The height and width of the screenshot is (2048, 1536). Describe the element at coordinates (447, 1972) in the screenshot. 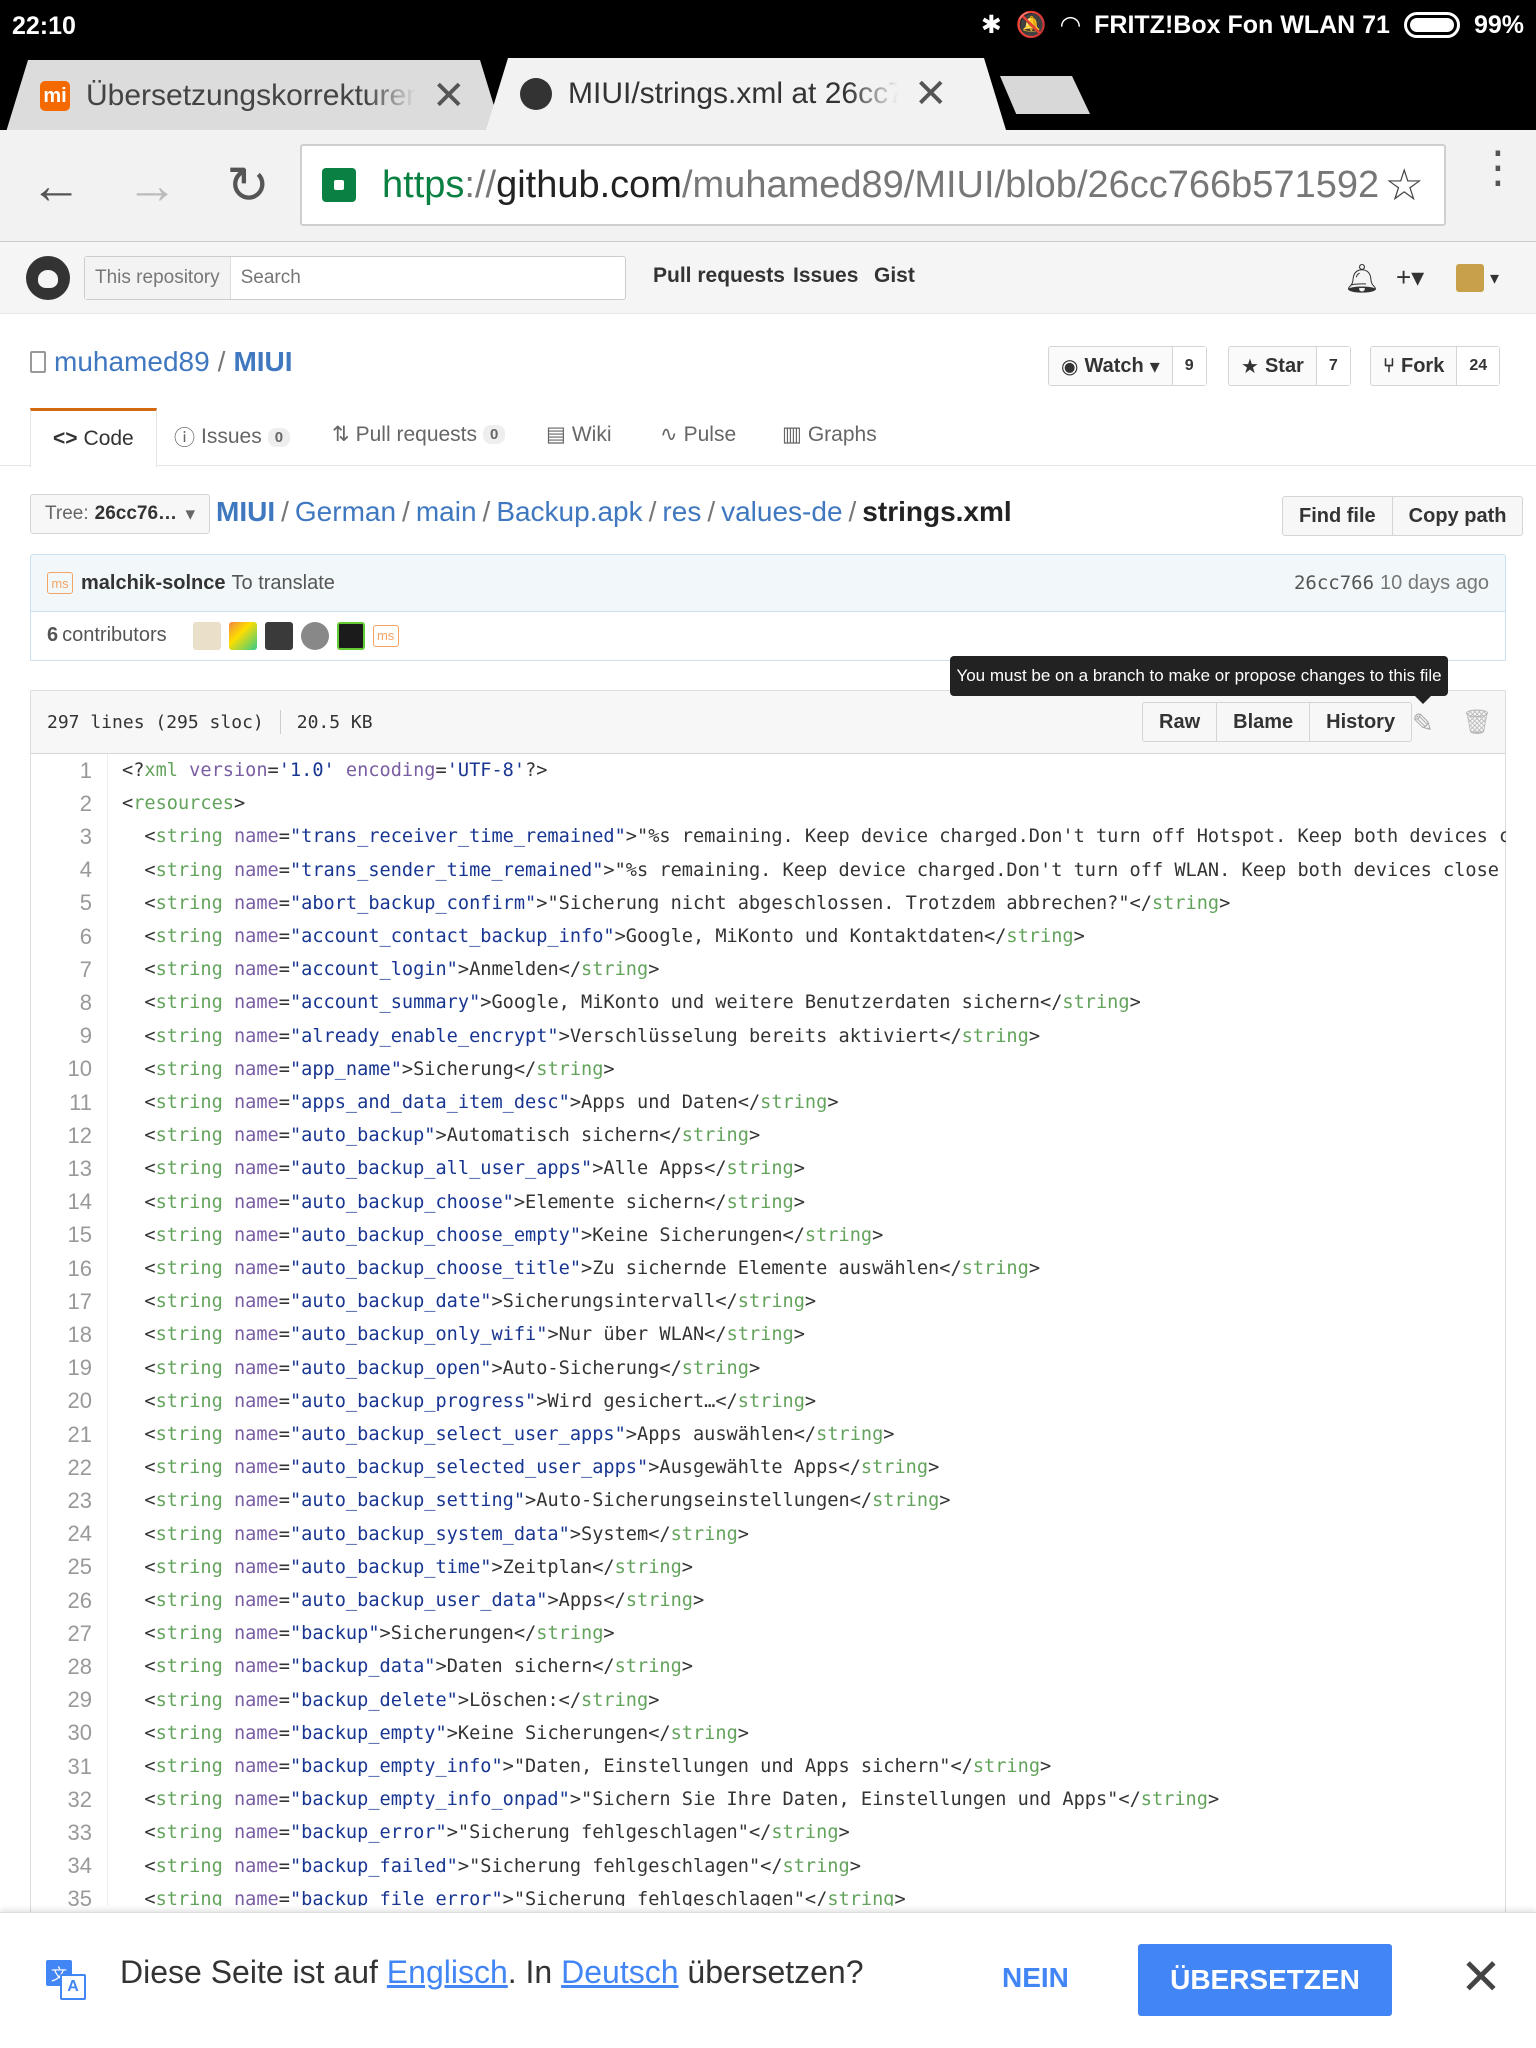

I see `source-language-link: Englisch` at that location.